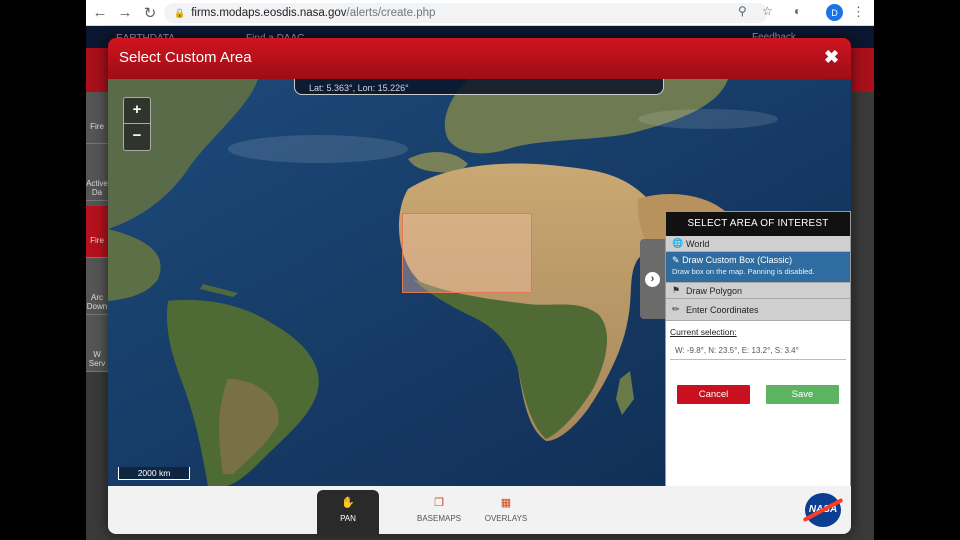  Describe the element at coordinates (714, 290) in the screenshot. I see `option-label: Draw Polygon` at that location.